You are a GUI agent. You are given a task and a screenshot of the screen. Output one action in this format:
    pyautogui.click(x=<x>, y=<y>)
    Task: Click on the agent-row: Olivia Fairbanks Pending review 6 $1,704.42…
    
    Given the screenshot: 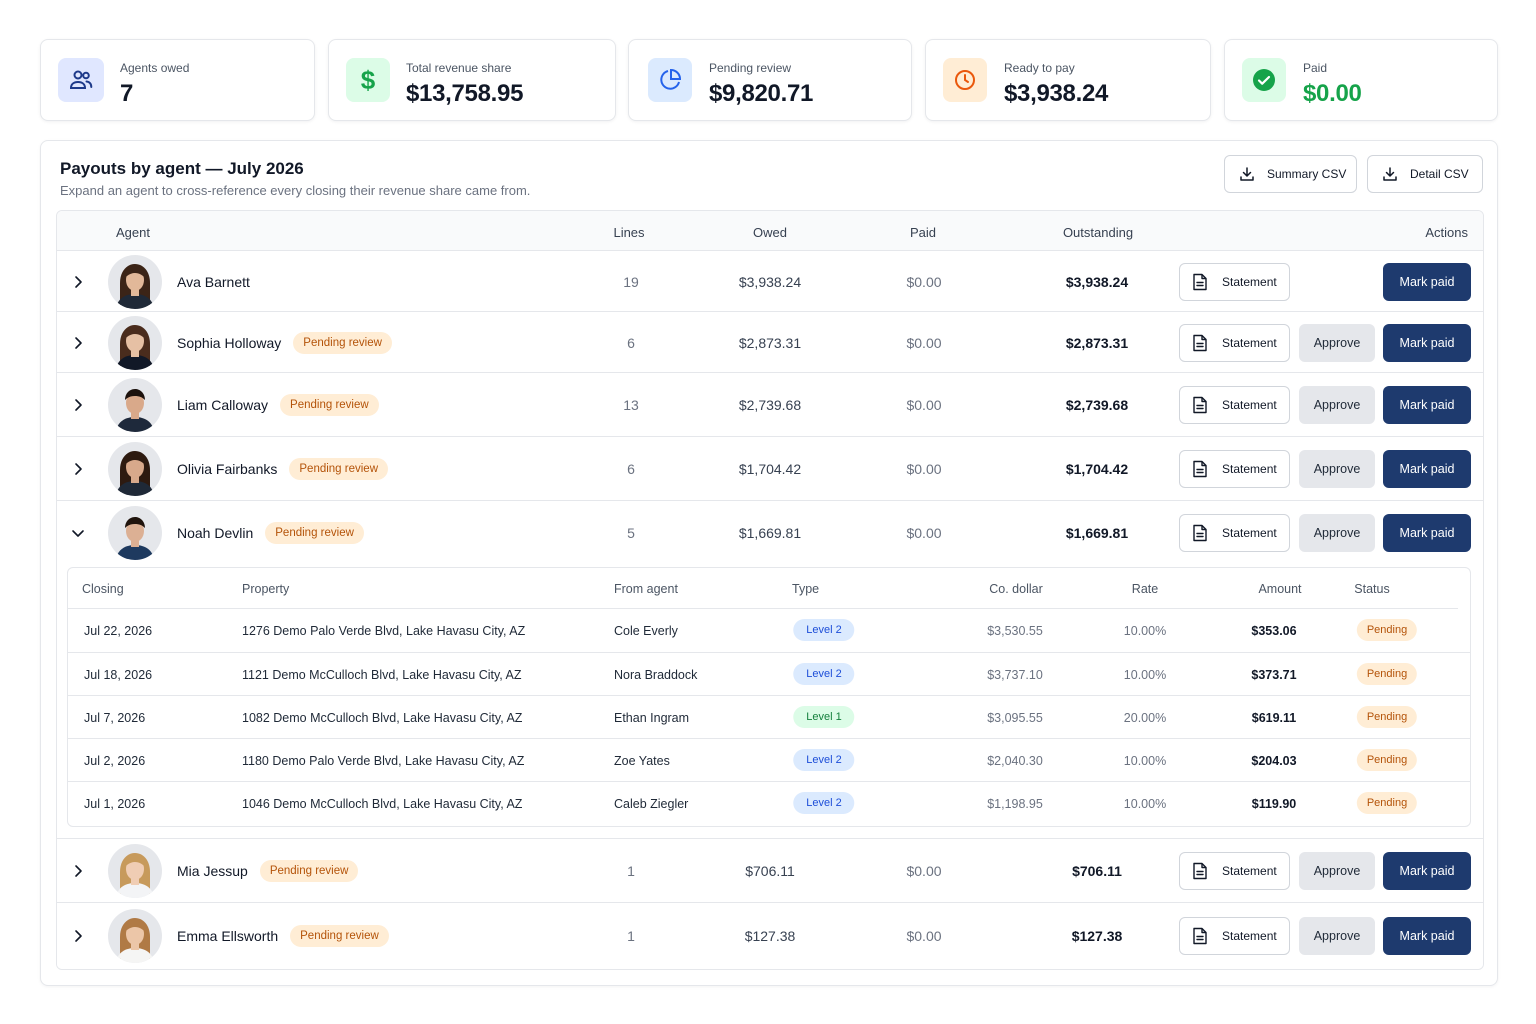 What is the action you would take?
    pyautogui.click(x=770, y=469)
    